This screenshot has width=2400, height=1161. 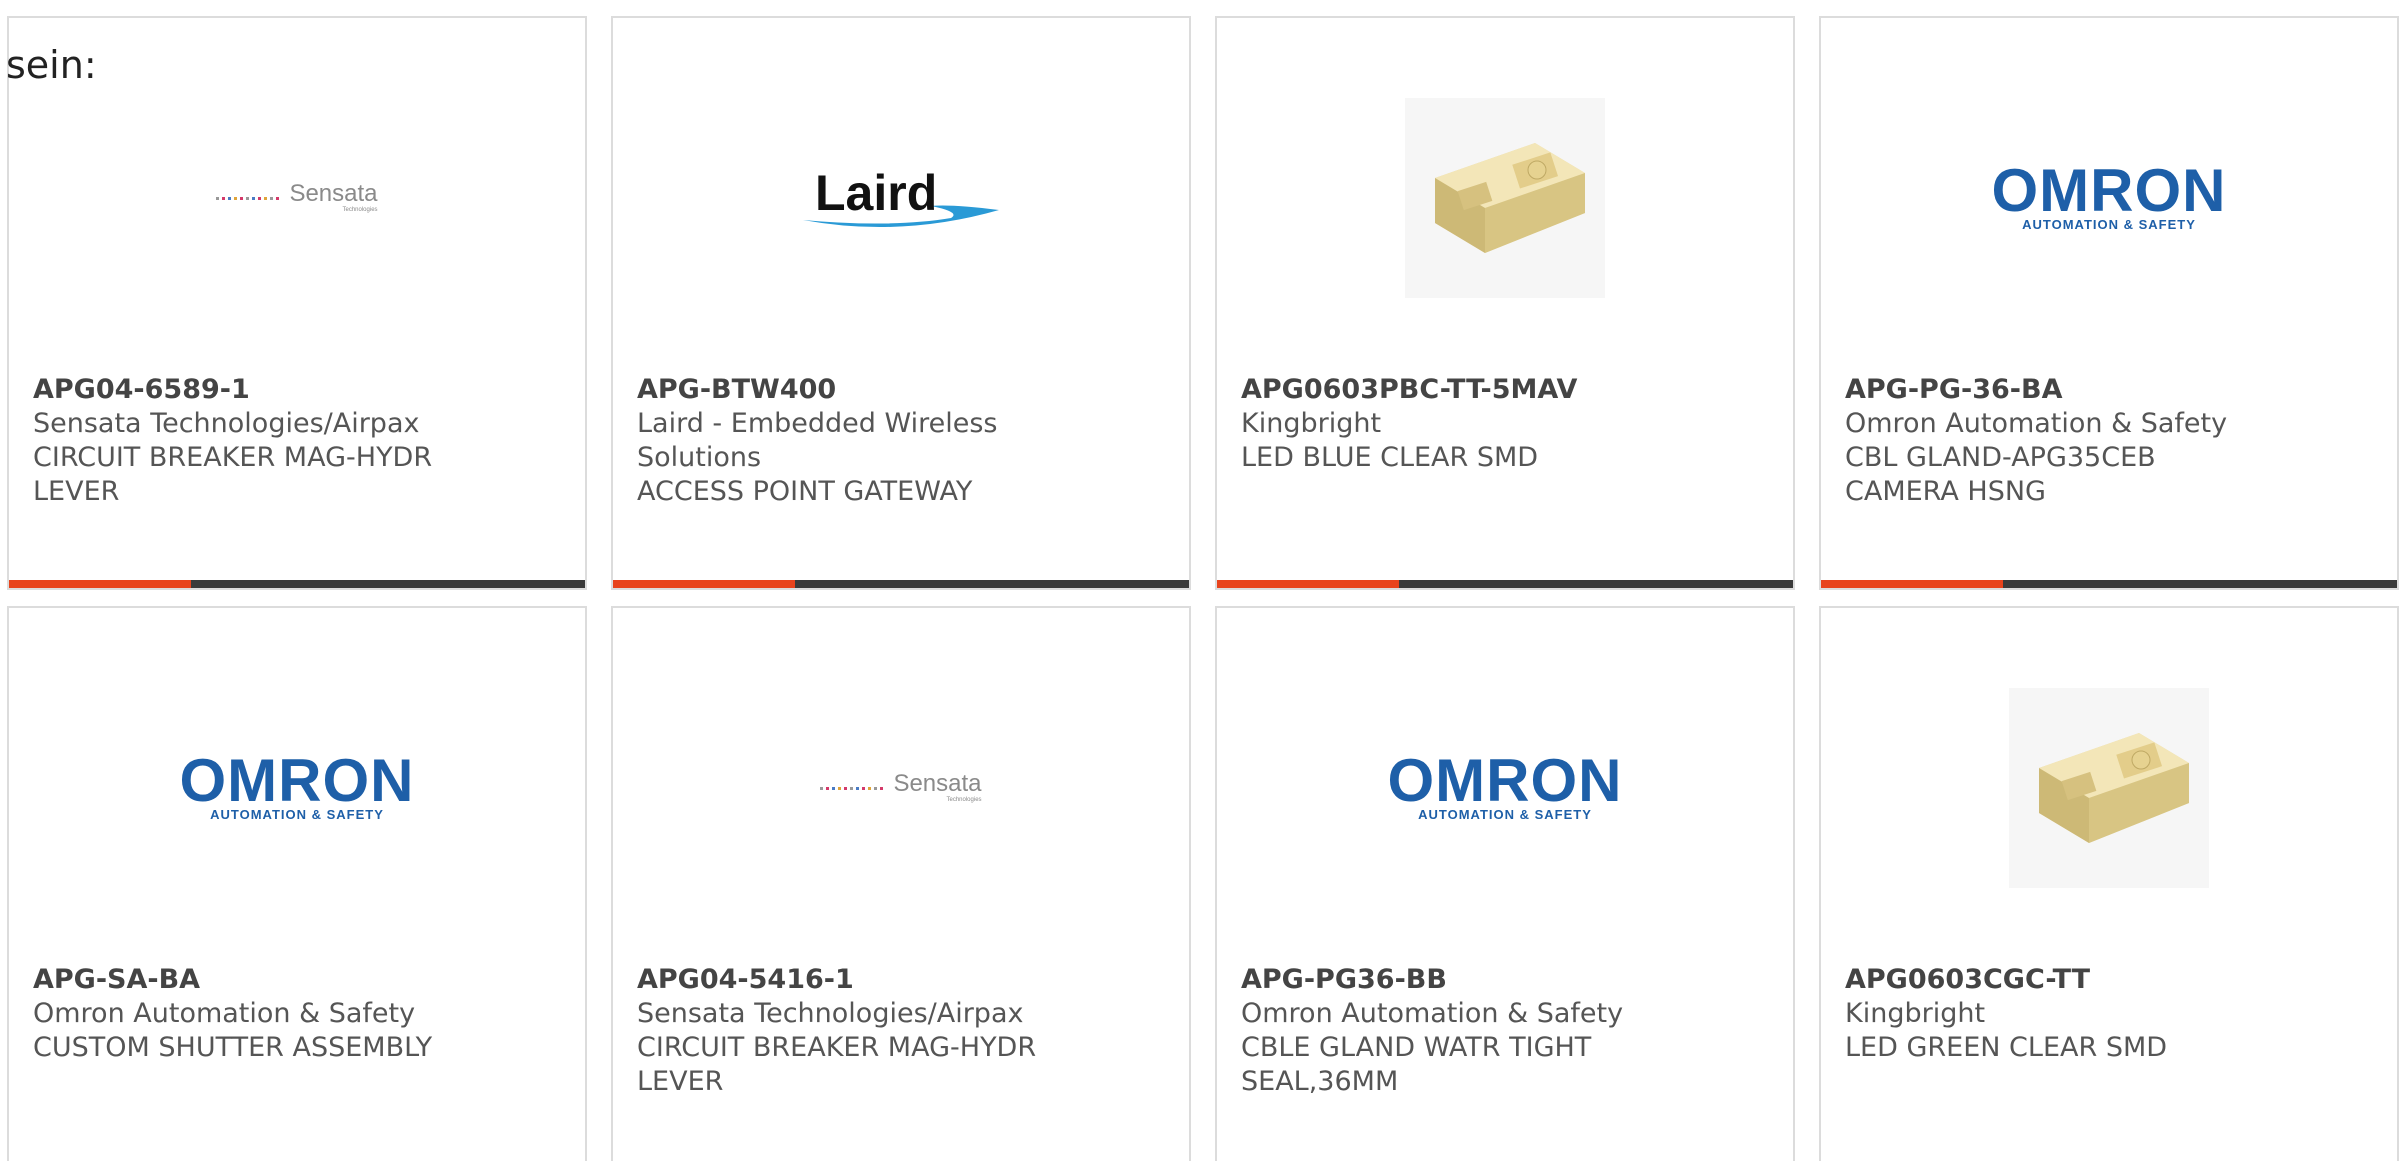 What do you see at coordinates (248, 980) in the screenshot?
I see `part-number-link: APG-SA-BA` at bounding box center [248, 980].